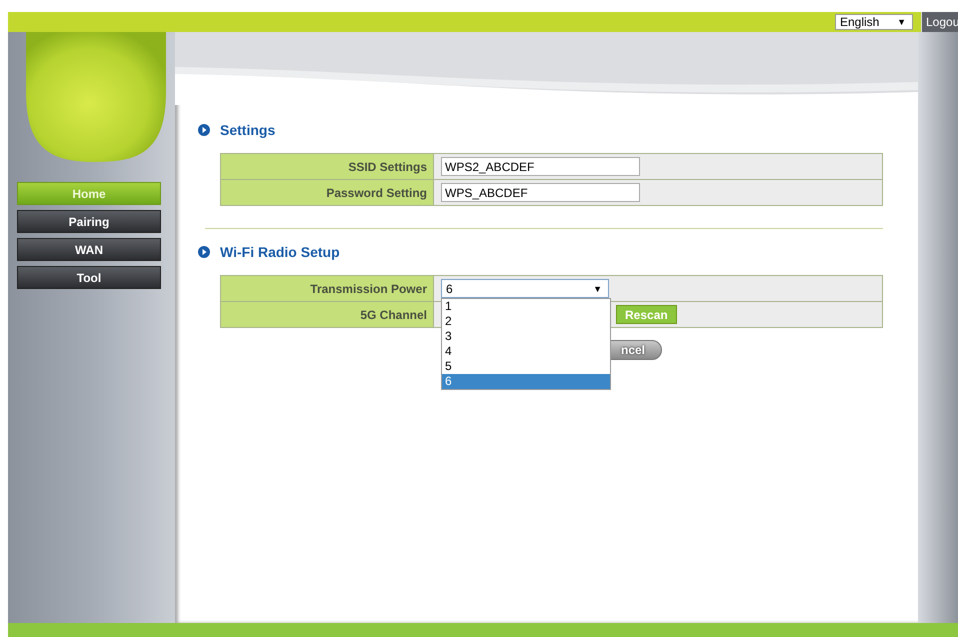 The height and width of the screenshot is (637, 958). Describe the element at coordinates (327, 314) in the screenshot. I see `field-label: 5G Channel` at that location.